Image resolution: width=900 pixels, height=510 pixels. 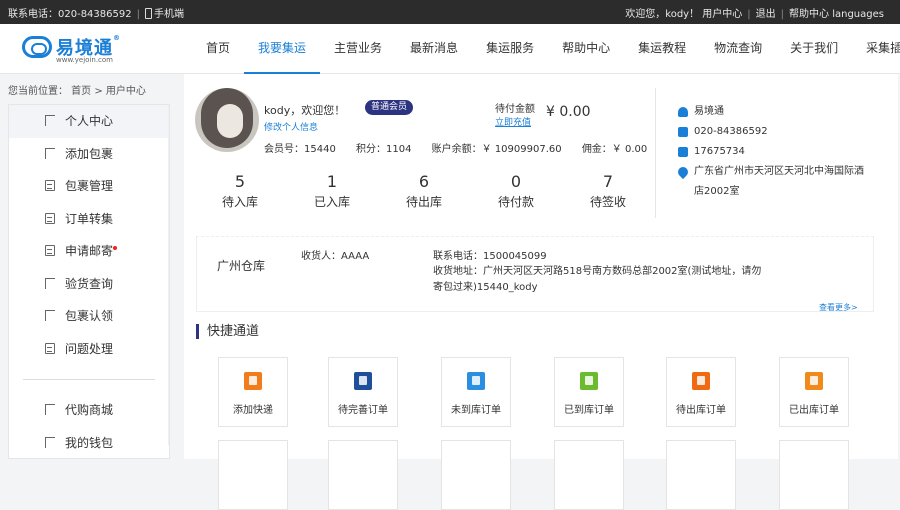 What do you see at coordinates (218, 49) in the screenshot?
I see `nav-home: 首页` at bounding box center [218, 49].